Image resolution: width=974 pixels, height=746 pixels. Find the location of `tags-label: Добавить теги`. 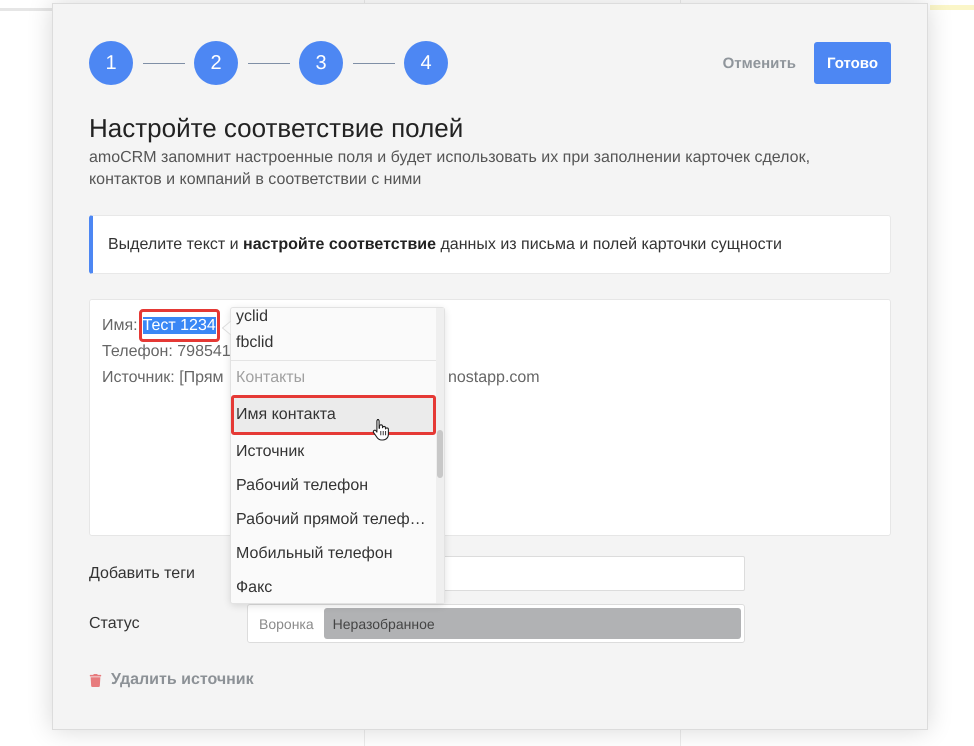

tags-label: Добавить теги is located at coordinates (142, 573).